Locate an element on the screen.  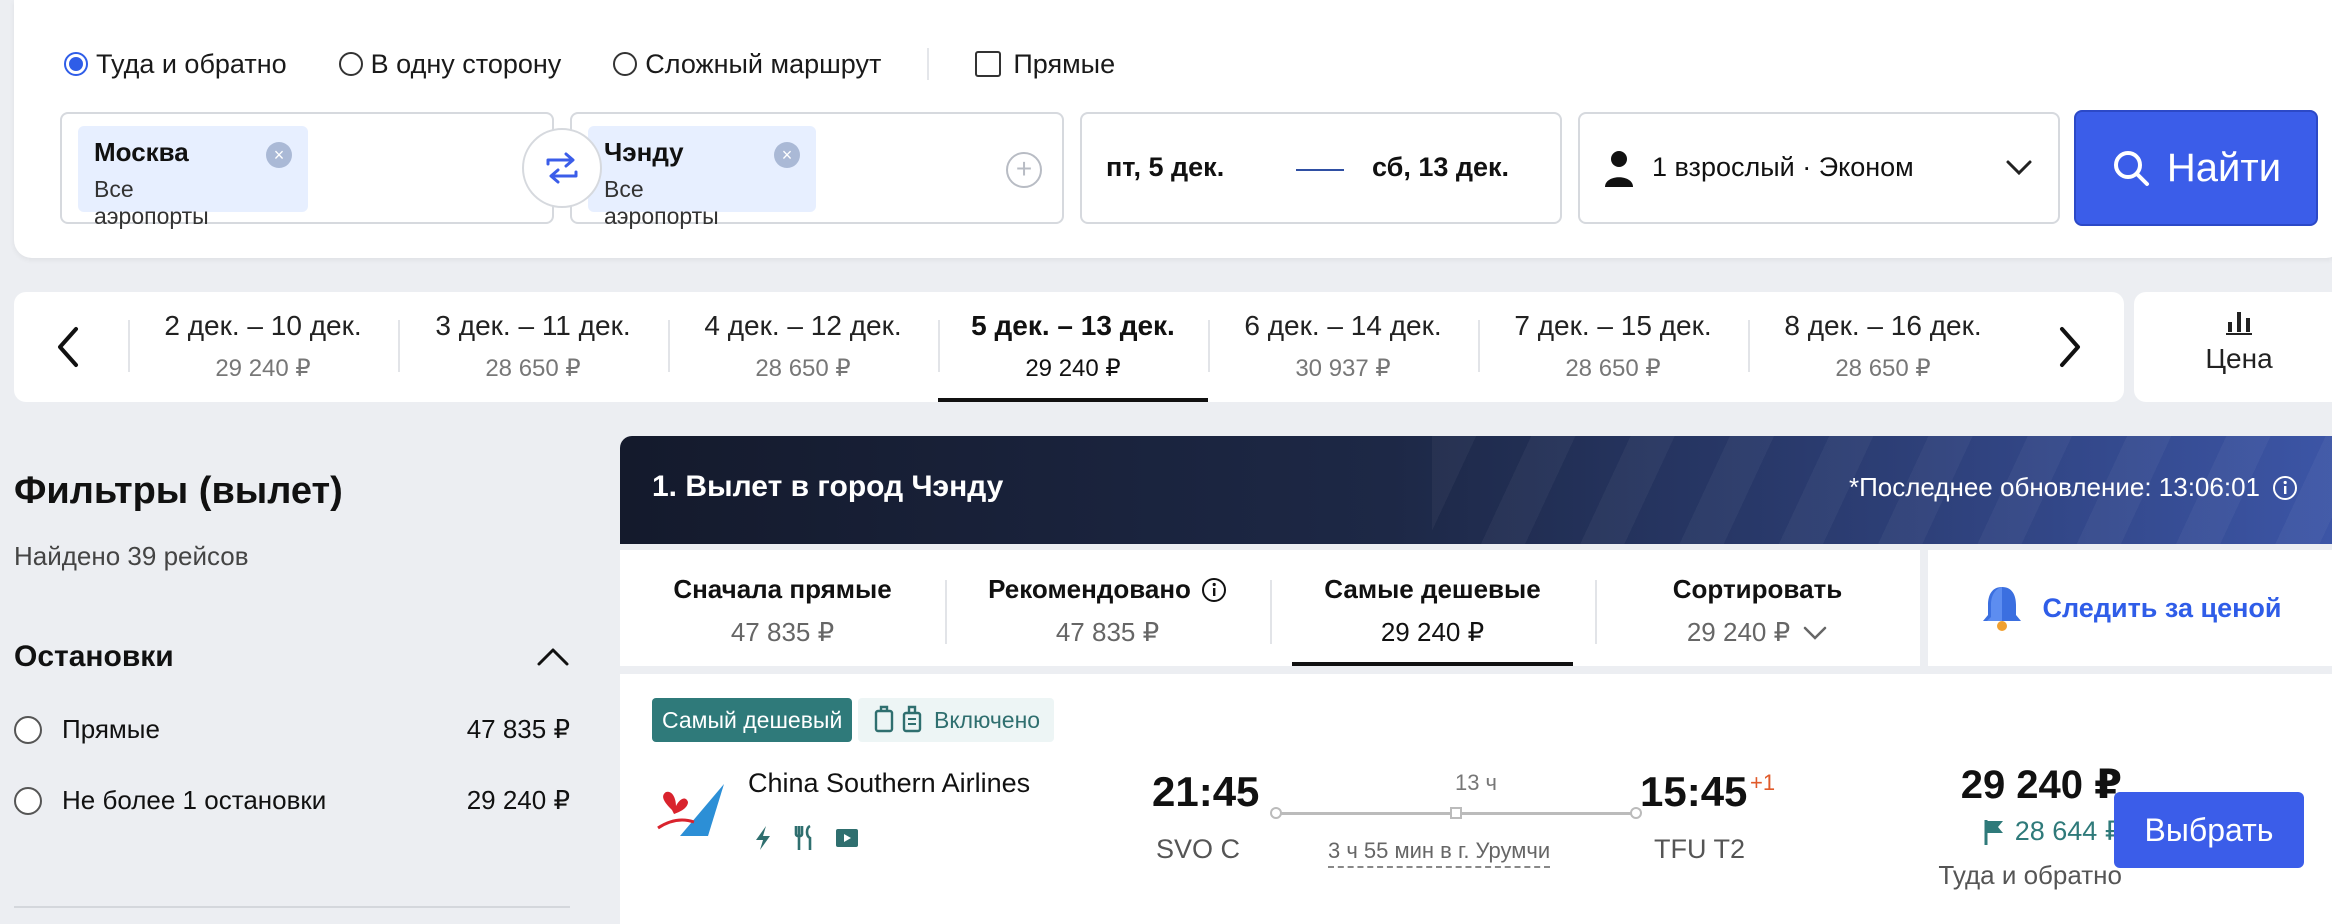
destination-chip: Чэнду Все аэропорты × is located at coordinates (702, 177).